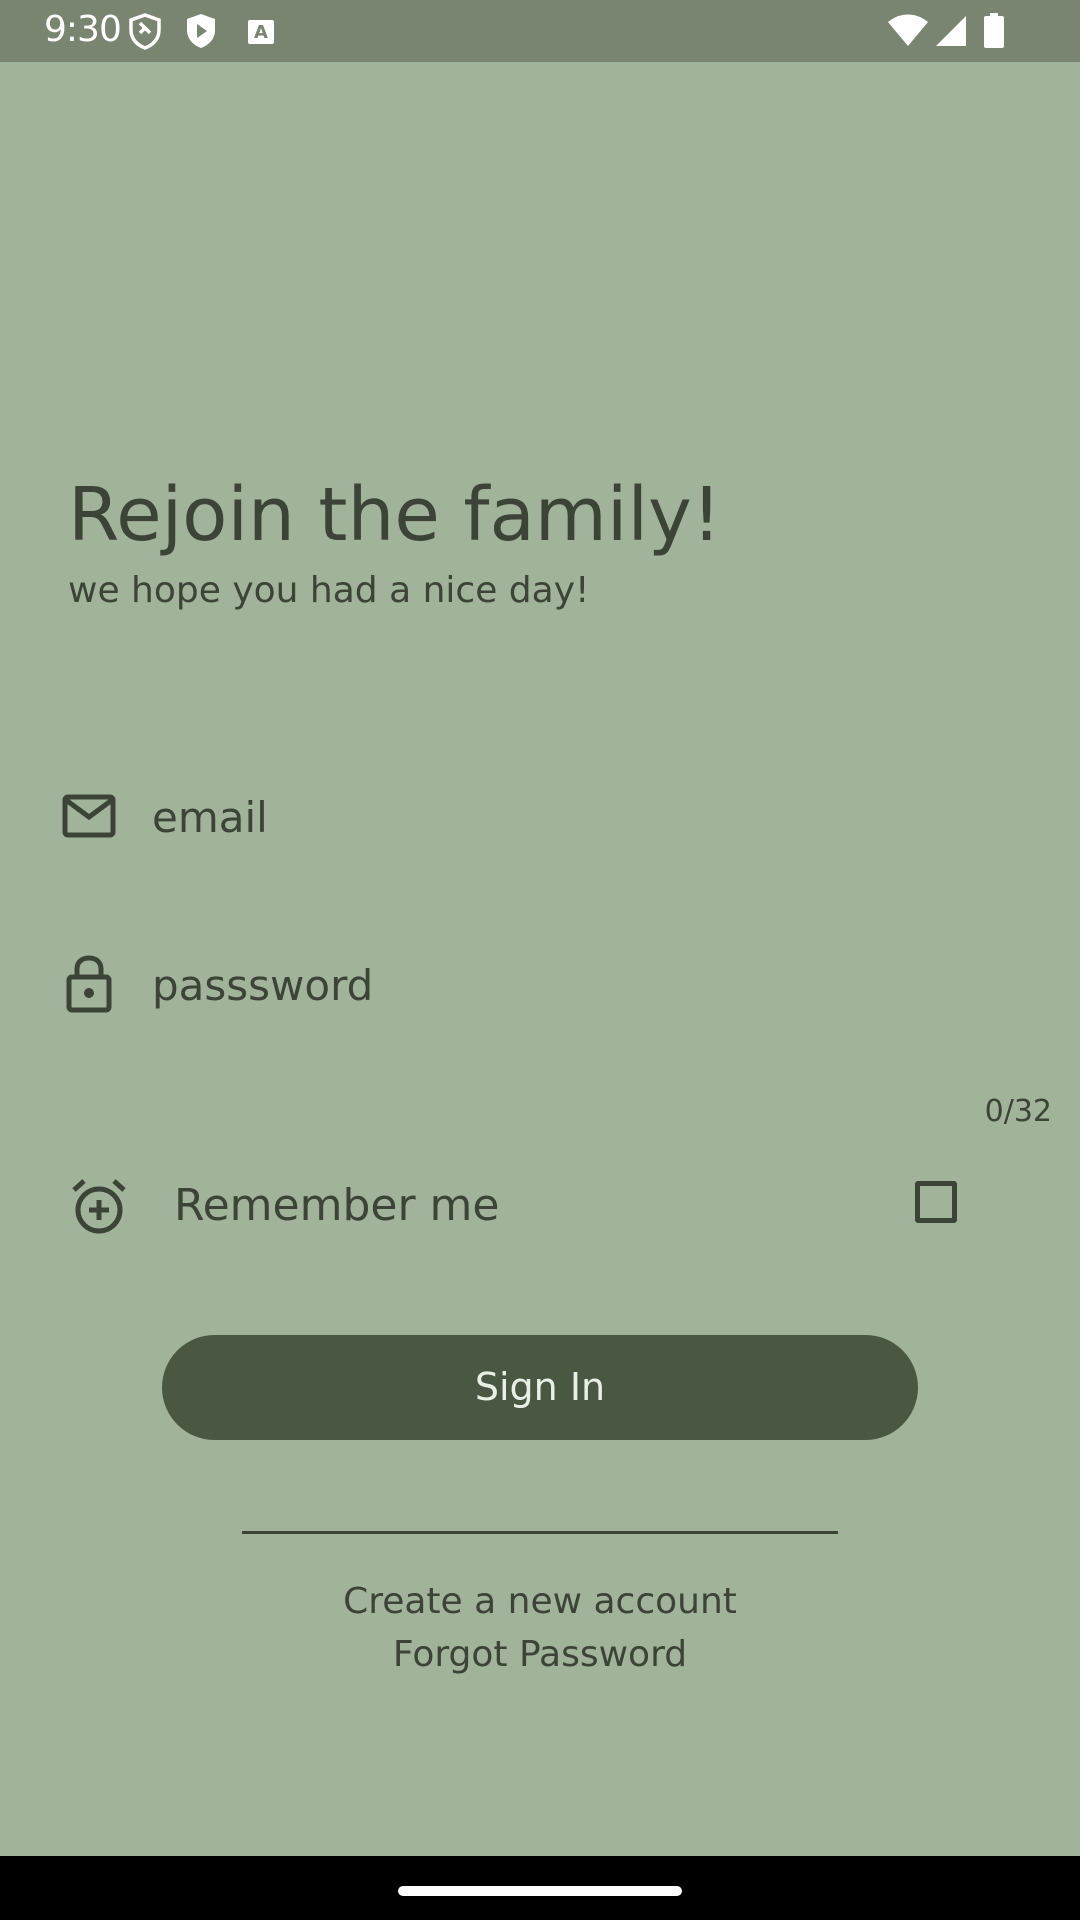 This screenshot has height=1920, width=1080. Describe the element at coordinates (540, 1387) in the screenshot. I see `sign-in-button: Sign In` at that location.